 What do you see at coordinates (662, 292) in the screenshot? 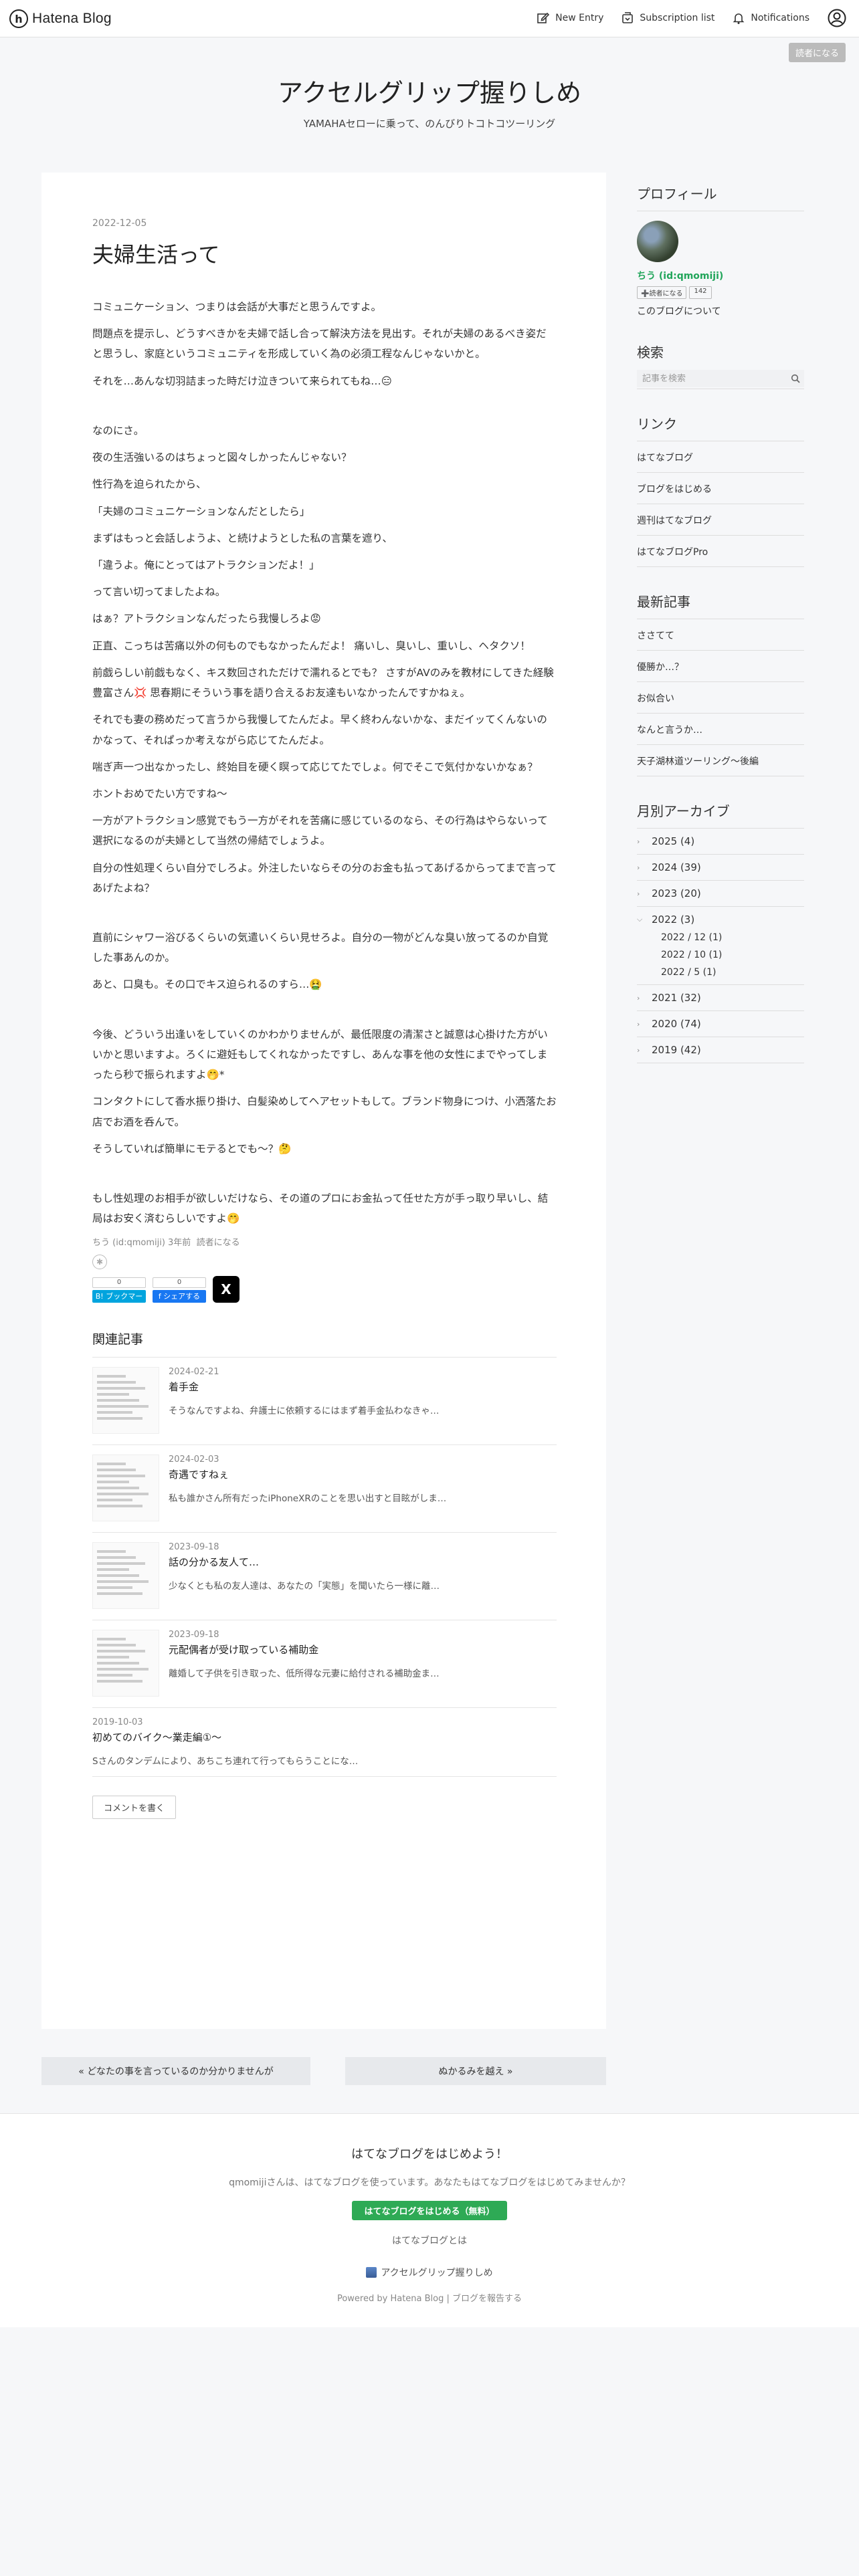
I see `profile-subscribe-button: ➕読者になる` at bounding box center [662, 292].